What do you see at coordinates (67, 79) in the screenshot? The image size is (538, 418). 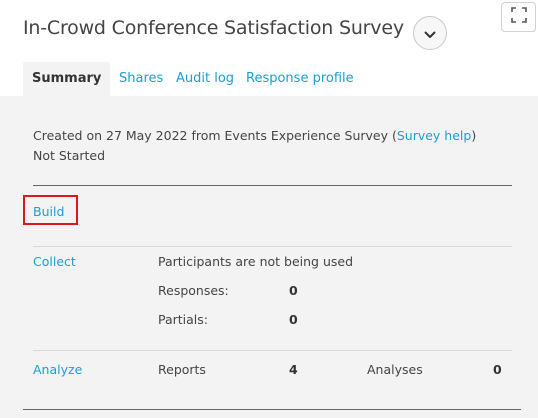 I see `tab-summary: Summary` at bounding box center [67, 79].